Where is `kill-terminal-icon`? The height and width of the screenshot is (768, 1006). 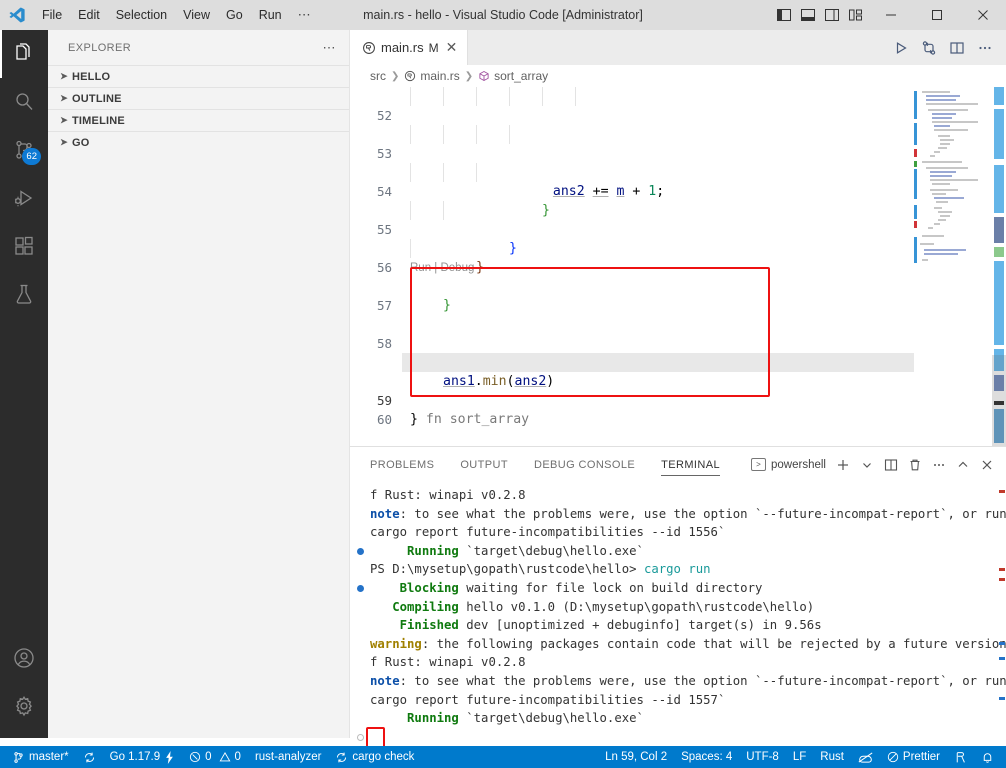 kill-terminal-icon is located at coordinates (915, 464).